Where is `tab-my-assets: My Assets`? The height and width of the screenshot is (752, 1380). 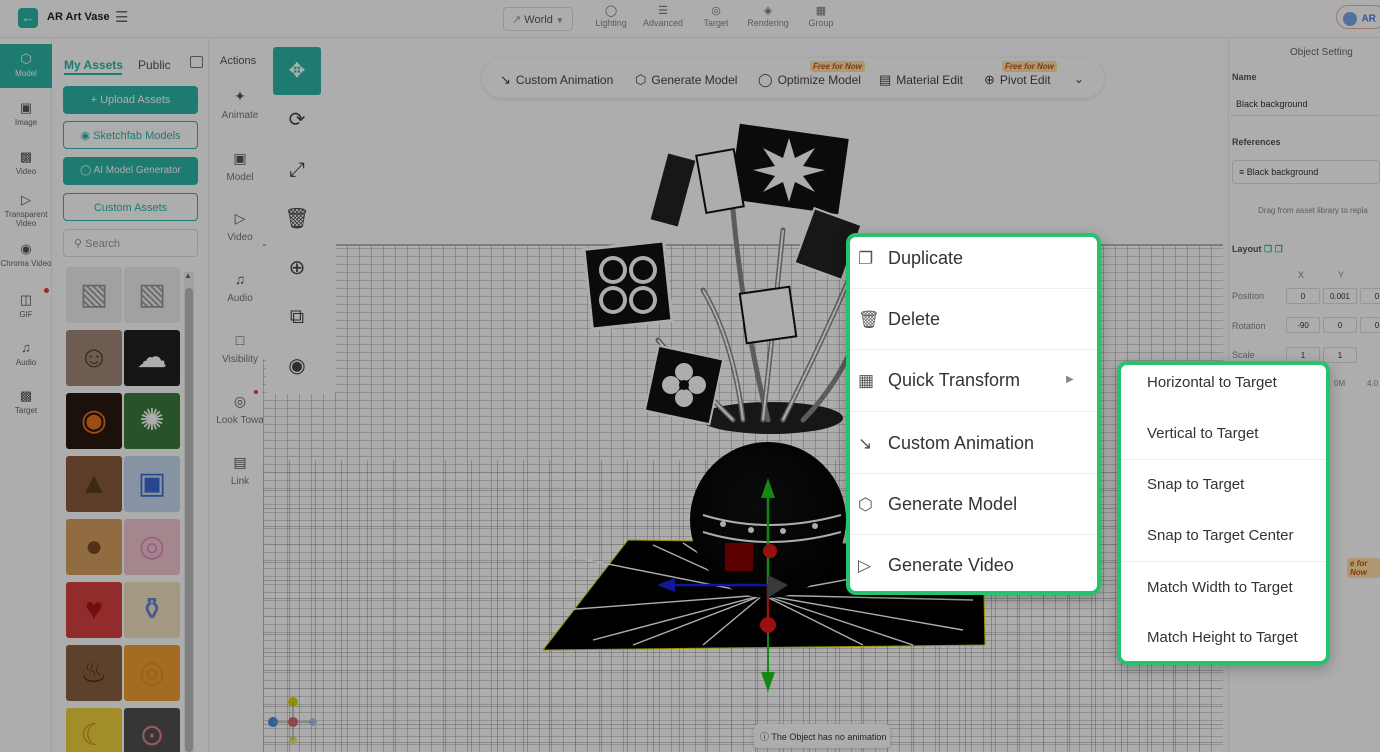
tab-my-assets: My Assets is located at coordinates (93, 65).